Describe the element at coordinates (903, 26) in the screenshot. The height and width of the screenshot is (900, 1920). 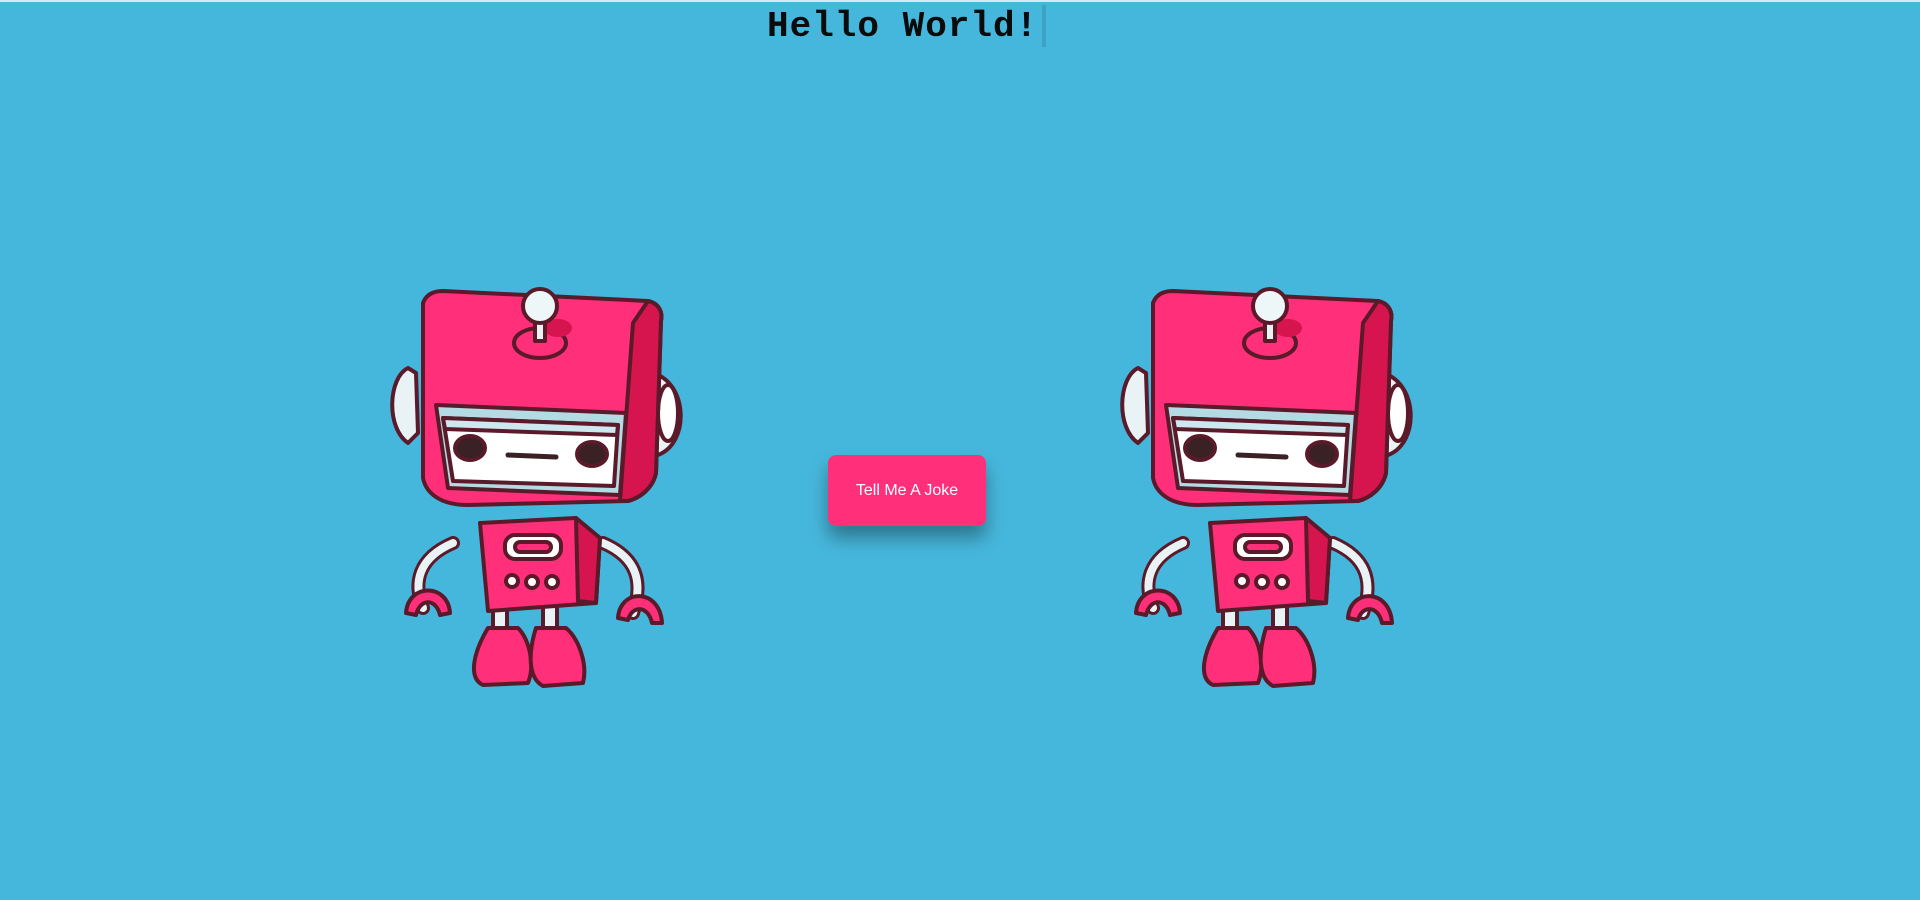
I see `page-title: Hello World!` at that location.